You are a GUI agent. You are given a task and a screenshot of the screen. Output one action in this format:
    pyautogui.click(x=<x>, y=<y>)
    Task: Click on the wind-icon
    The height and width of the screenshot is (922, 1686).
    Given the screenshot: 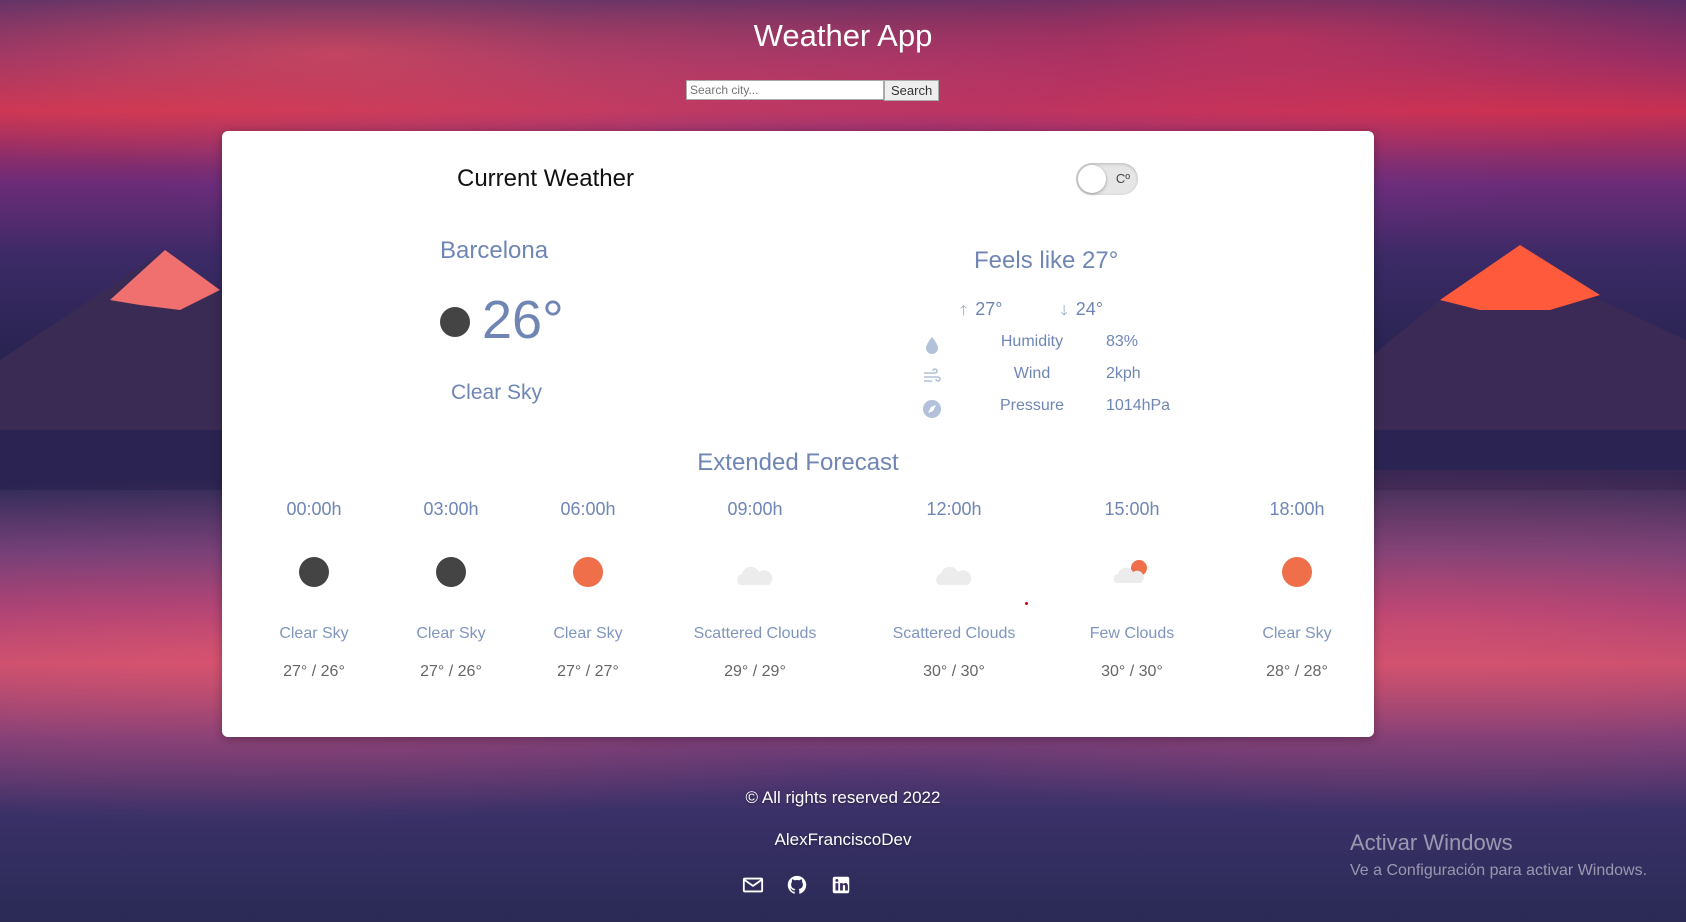 What is the action you would take?
    pyautogui.click(x=932, y=375)
    